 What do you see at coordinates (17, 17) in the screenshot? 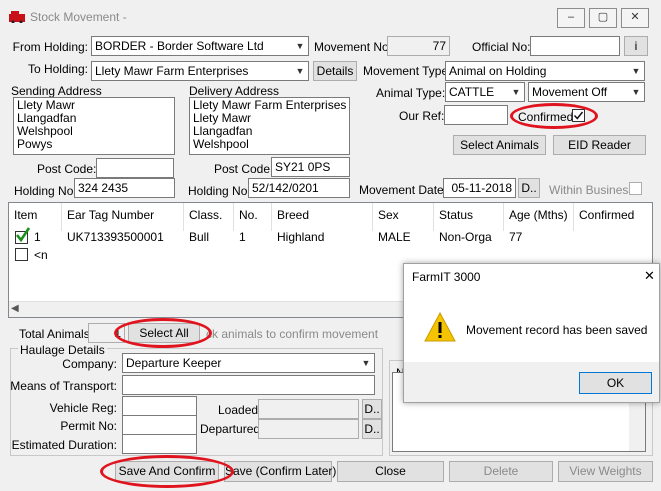
I see `app-icon` at bounding box center [17, 17].